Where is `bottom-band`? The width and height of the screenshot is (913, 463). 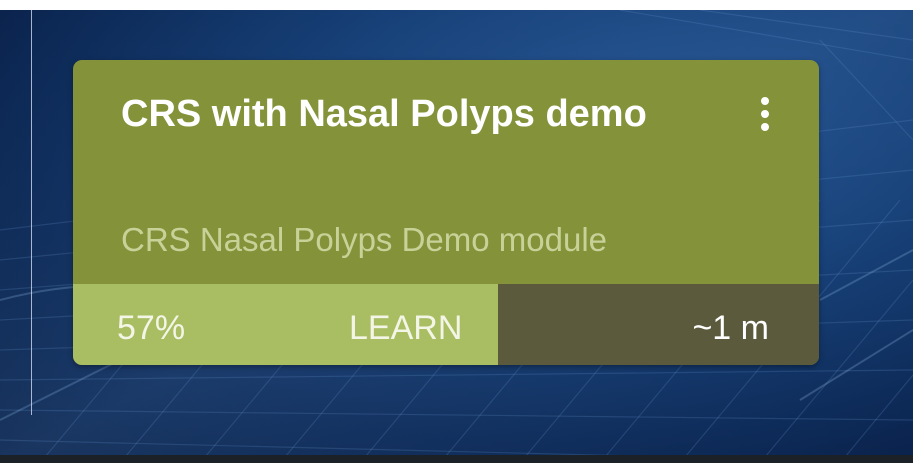 bottom-band is located at coordinates (456, 459).